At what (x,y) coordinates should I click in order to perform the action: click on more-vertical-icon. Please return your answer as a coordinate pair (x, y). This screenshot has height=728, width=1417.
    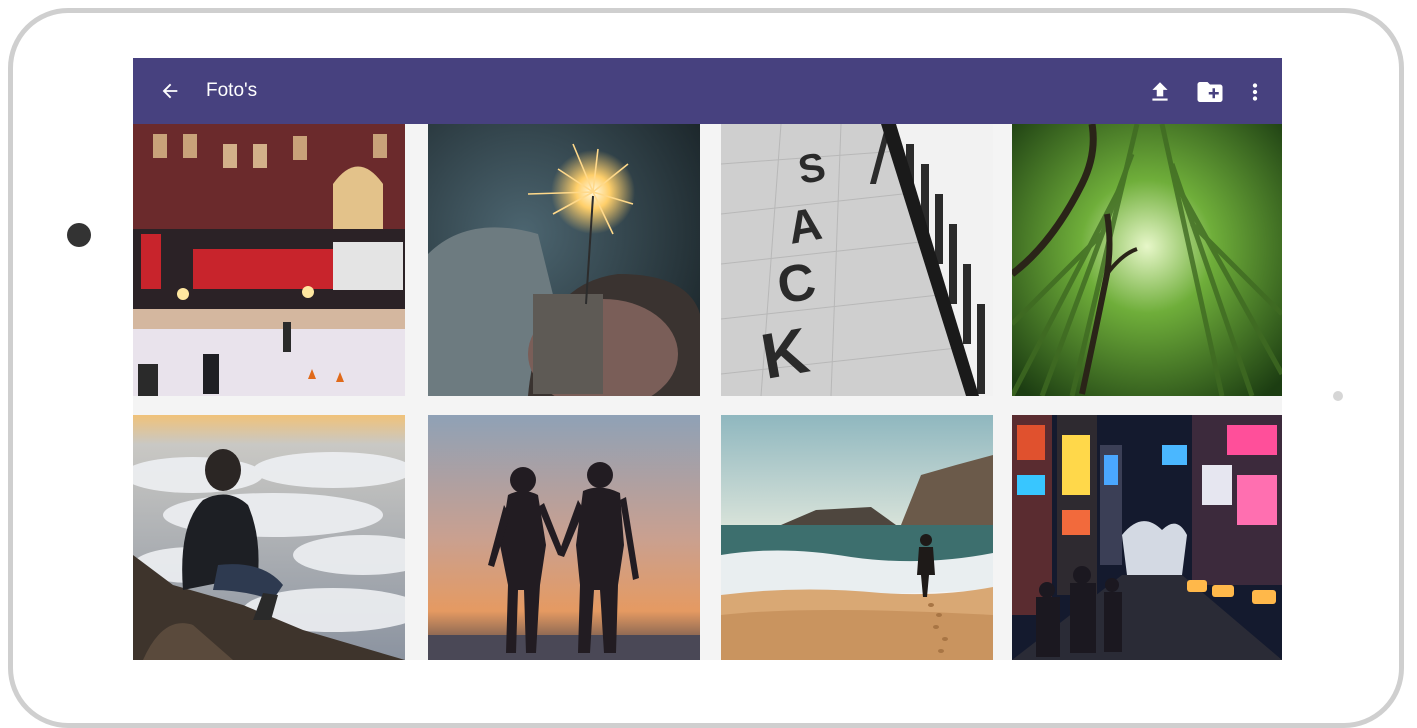
    Looking at the image, I should click on (1255, 92).